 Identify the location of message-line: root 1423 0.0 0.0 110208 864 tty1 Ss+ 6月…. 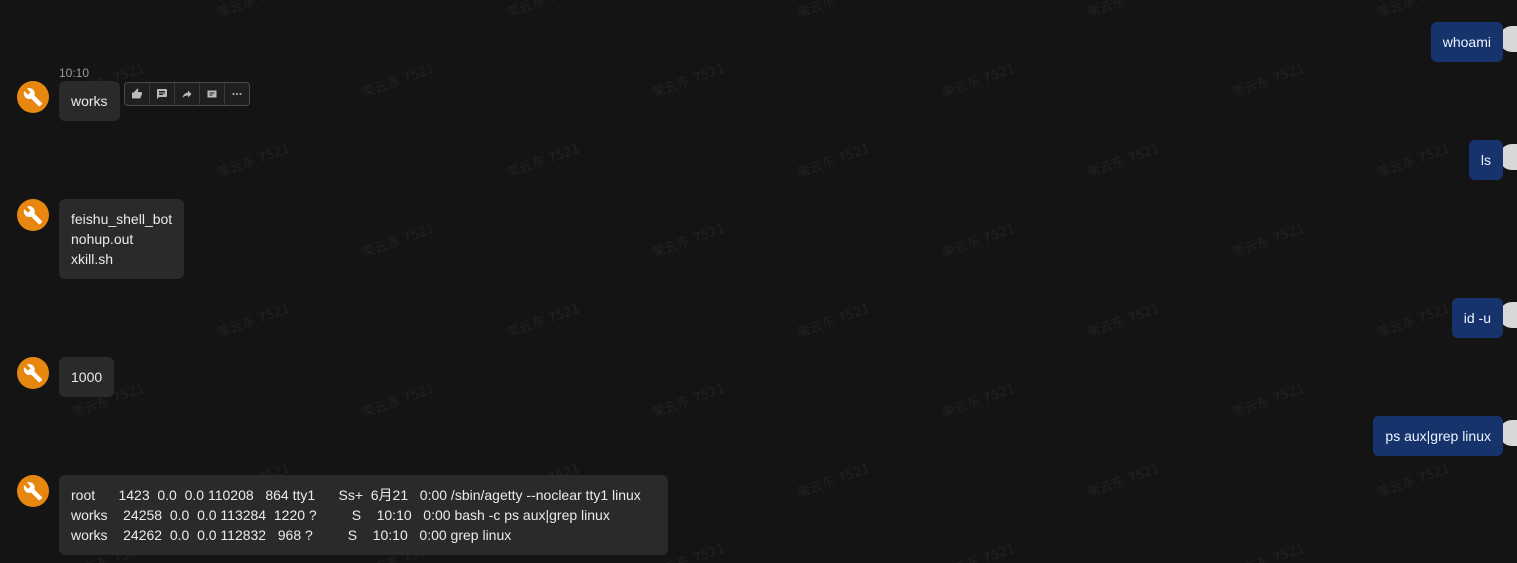
(356, 495).